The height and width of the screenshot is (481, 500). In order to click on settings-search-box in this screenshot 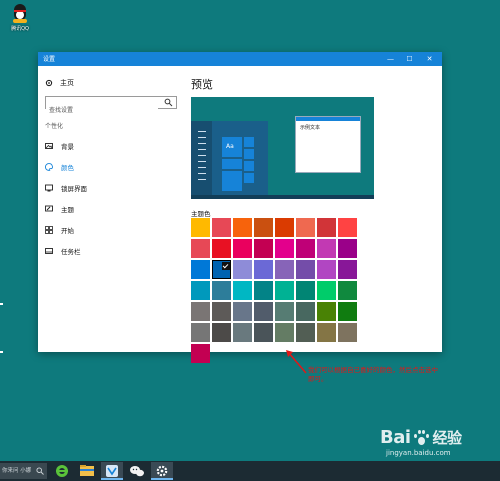, I will do `click(111, 106)`.